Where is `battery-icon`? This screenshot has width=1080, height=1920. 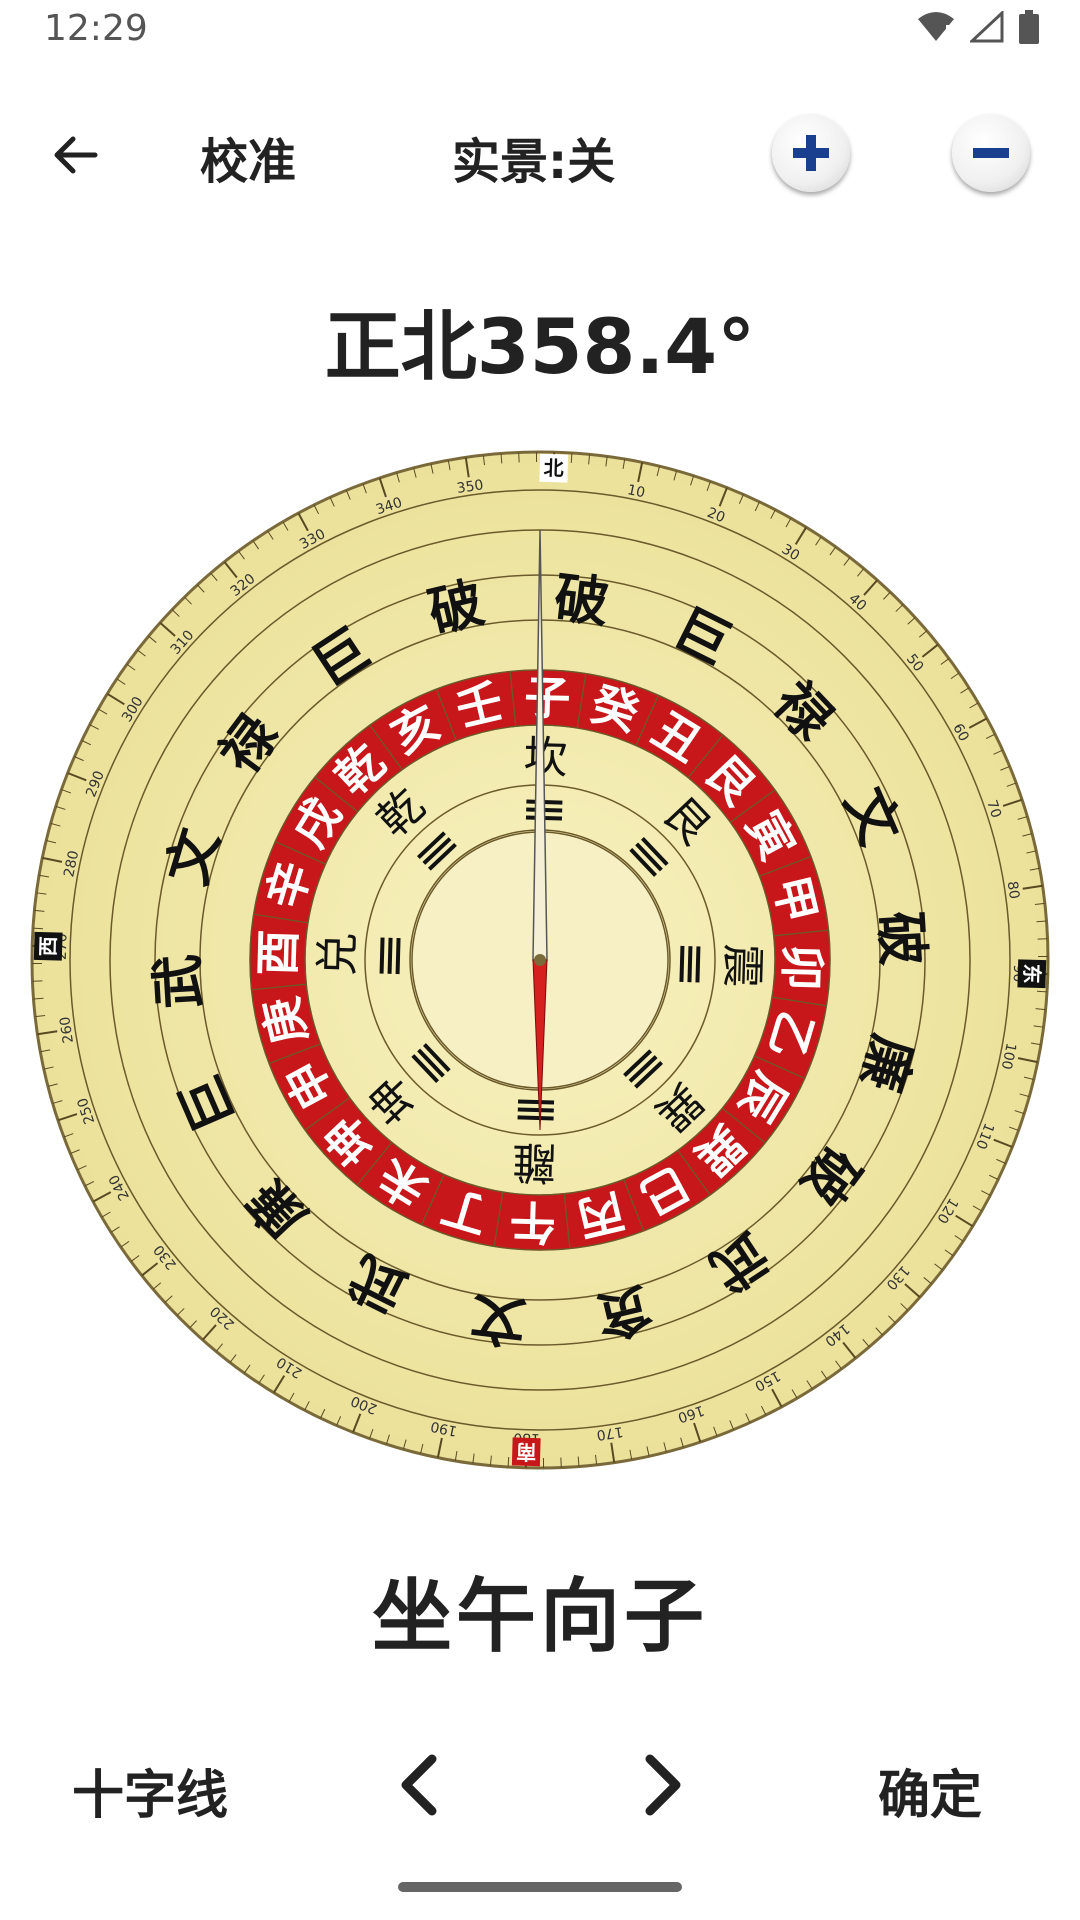
battery-icon is located at coordinates (1029, 27).